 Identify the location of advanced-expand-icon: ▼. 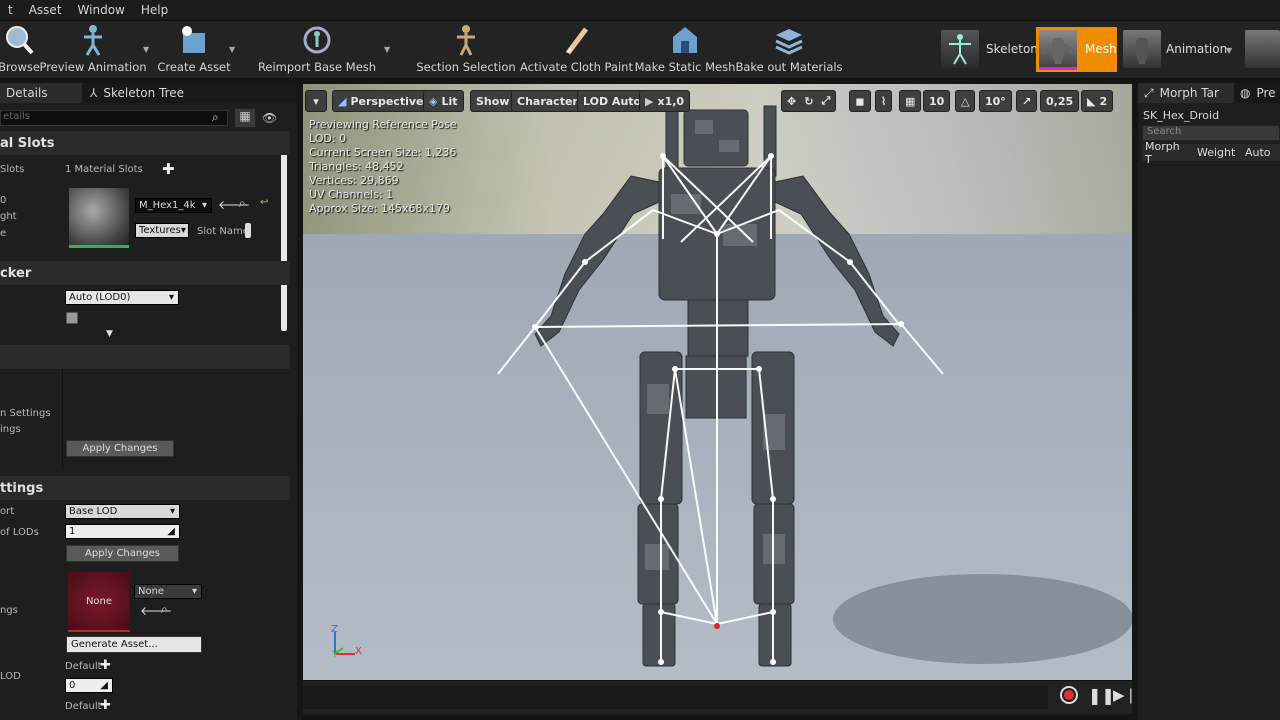
(109, 334).